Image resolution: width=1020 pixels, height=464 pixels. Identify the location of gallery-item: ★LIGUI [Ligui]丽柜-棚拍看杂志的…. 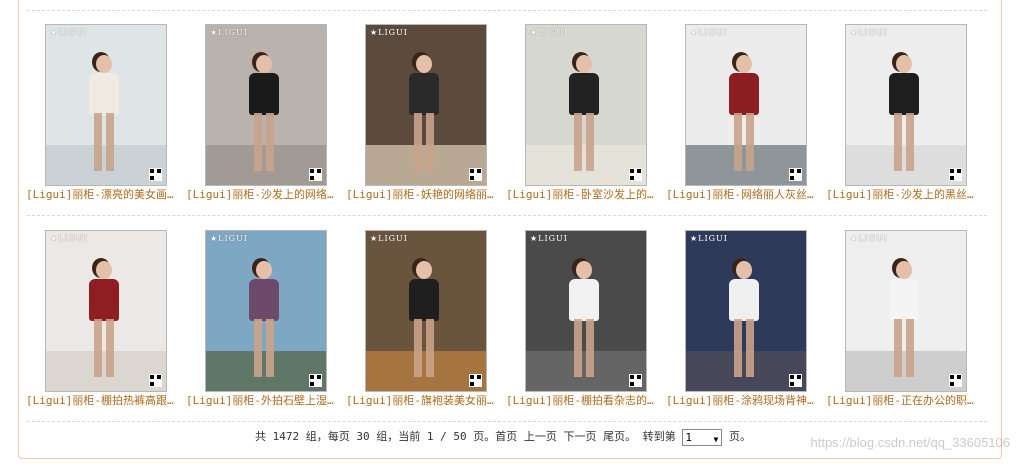
(582, 321).